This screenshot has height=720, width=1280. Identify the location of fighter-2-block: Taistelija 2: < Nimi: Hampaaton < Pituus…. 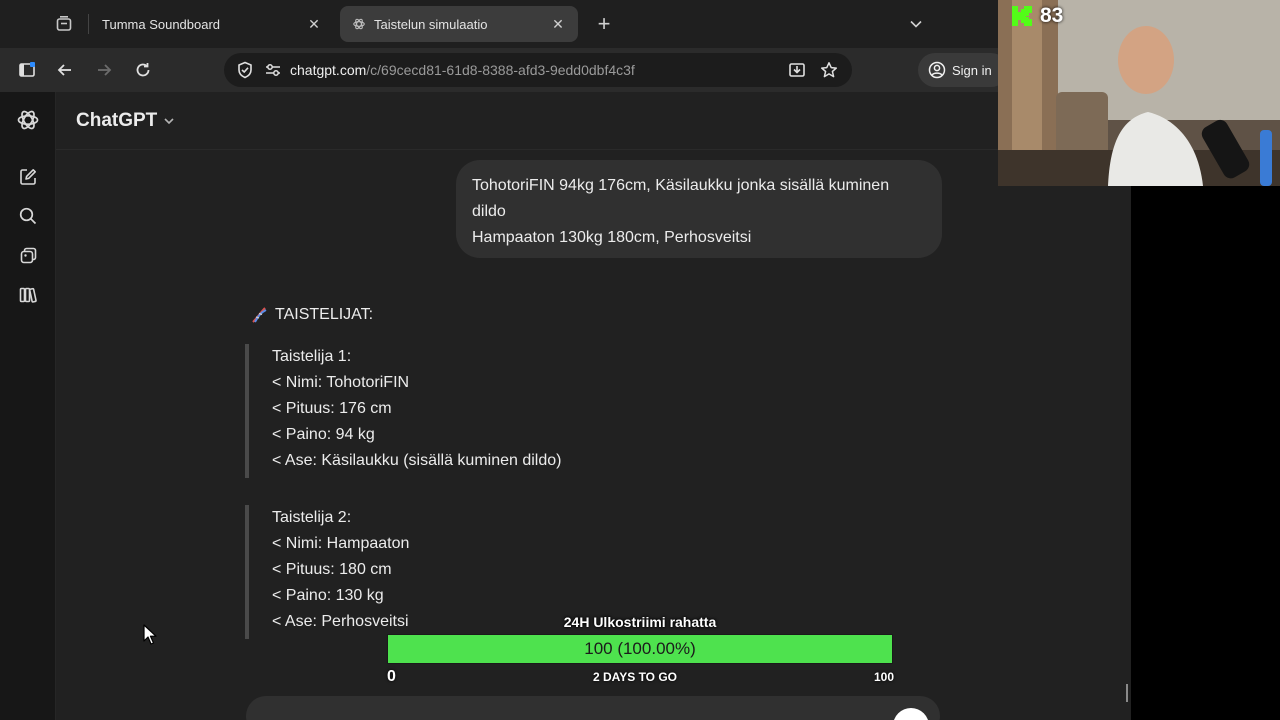
(327, 572).